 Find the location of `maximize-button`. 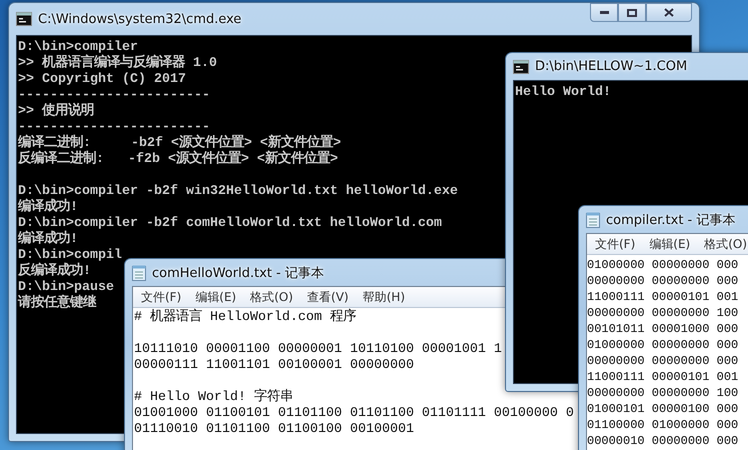

maximize-button is located at coordinates (632, 12).